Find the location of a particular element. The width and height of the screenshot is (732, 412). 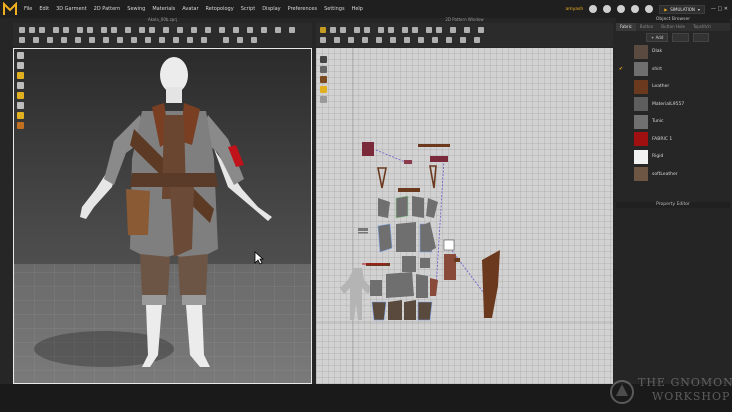

menu-edit: Edit is located at coordinates (44, 9).